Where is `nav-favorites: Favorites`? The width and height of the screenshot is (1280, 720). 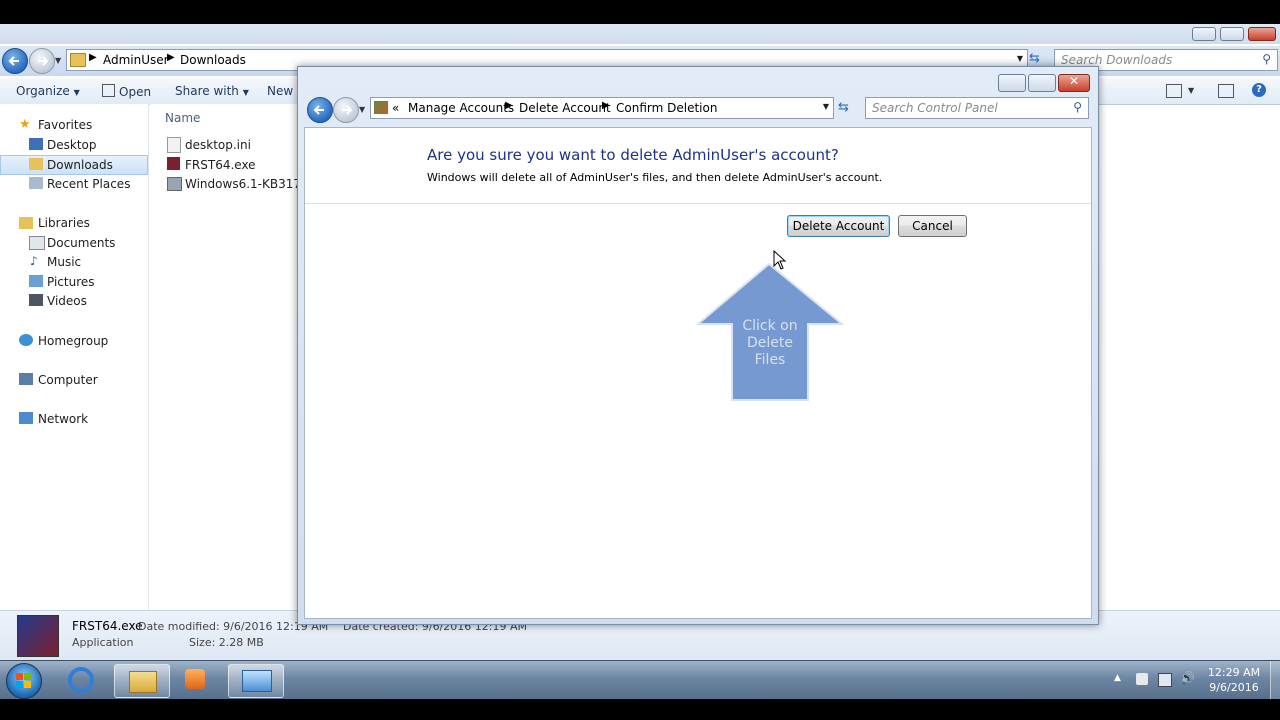
nav-favorites: Favorites is located at coordinates (65, 125).